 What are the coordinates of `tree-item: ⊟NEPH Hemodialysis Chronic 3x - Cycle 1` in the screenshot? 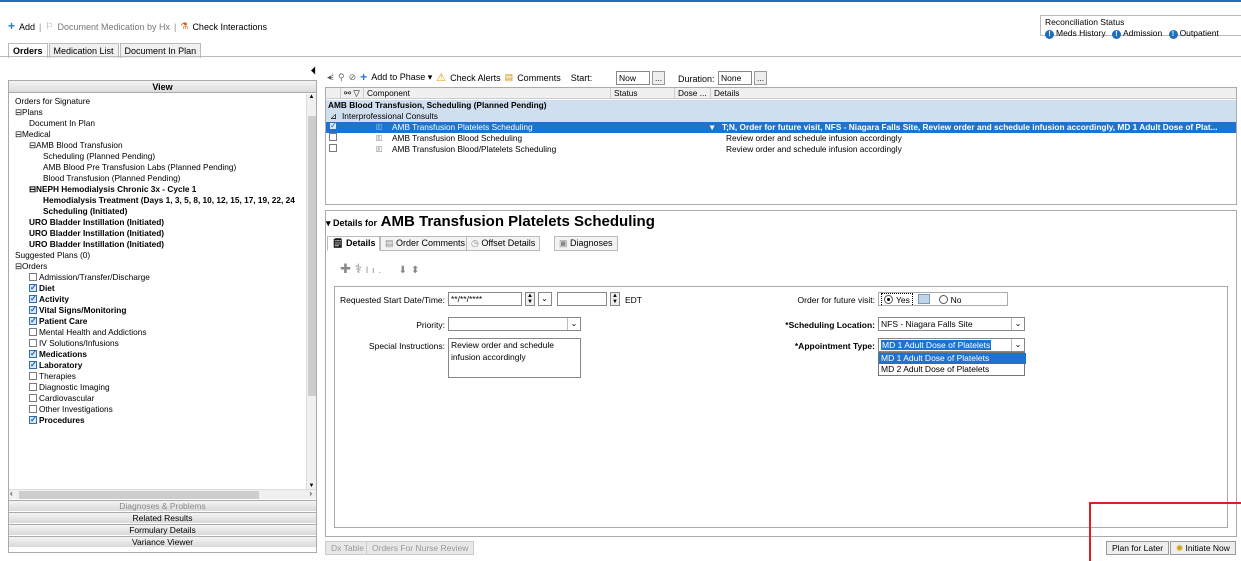 It's located at (112, 189).